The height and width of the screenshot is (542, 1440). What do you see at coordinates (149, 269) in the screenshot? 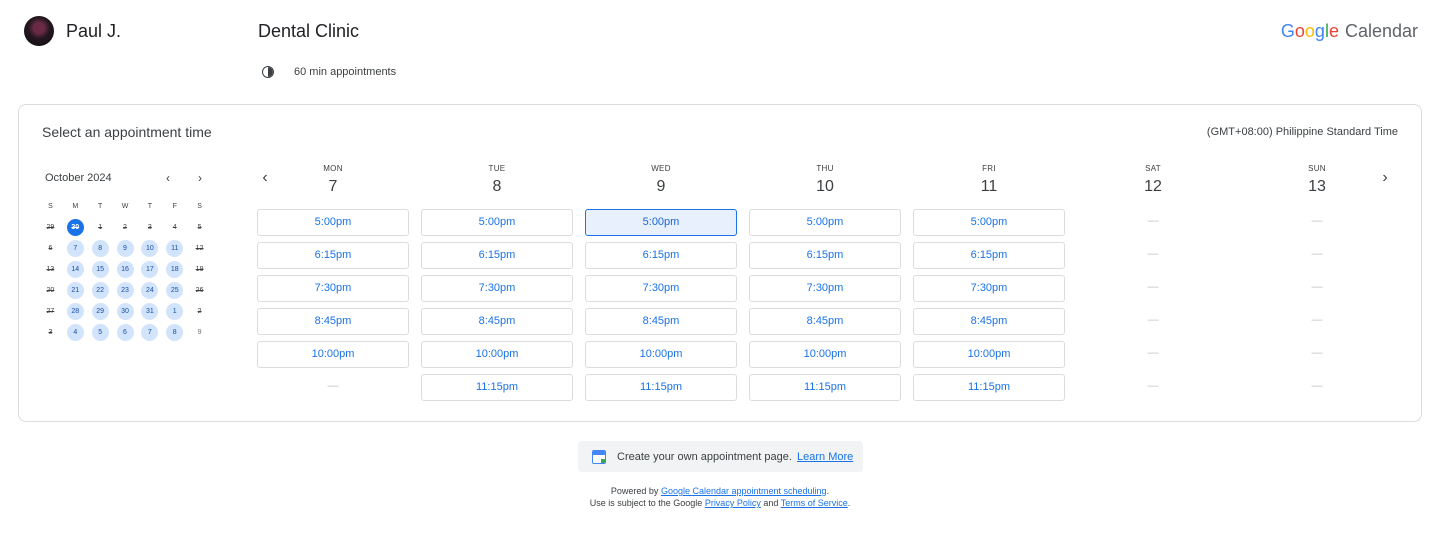
I see `mini-calendar-day: 17` at bounding box center [149, 269].